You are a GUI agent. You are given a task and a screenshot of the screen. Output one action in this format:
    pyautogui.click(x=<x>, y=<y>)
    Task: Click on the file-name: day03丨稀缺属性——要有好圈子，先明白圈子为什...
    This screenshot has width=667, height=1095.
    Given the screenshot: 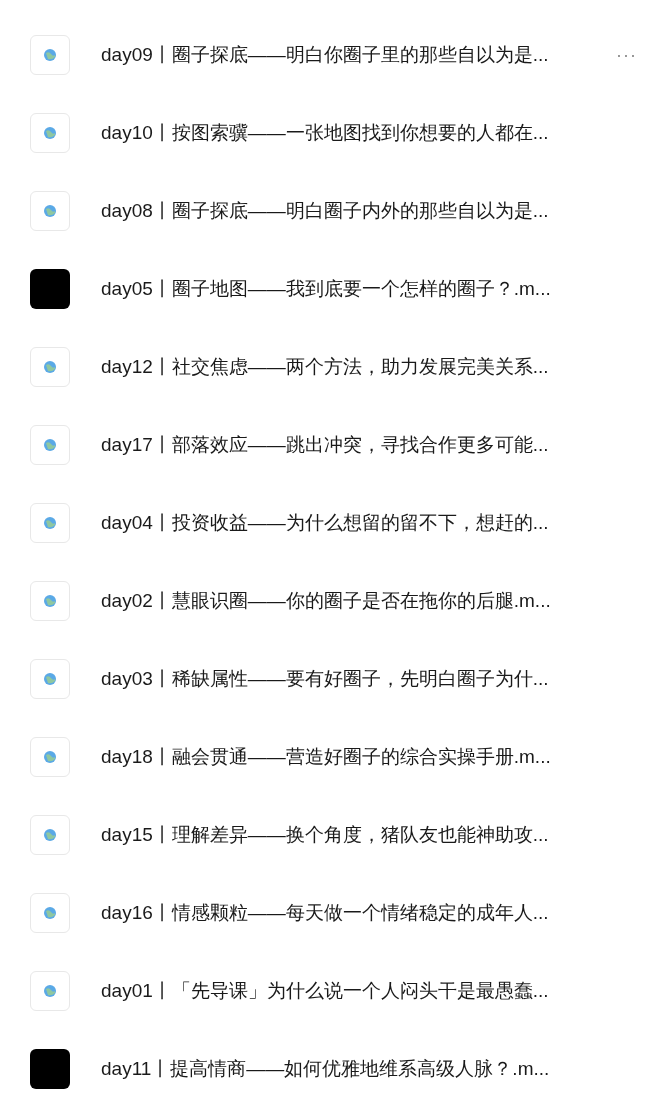 What is the action you would take?
    pyautogui.click(x=325, y=679)
    